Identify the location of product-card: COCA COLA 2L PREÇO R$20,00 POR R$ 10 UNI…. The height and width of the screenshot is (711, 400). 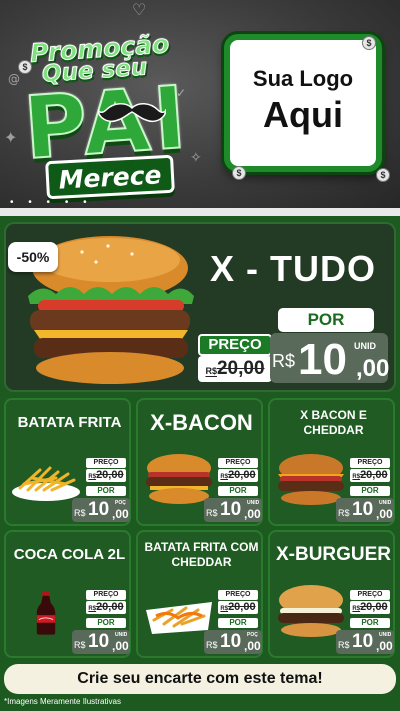
(67, 594).